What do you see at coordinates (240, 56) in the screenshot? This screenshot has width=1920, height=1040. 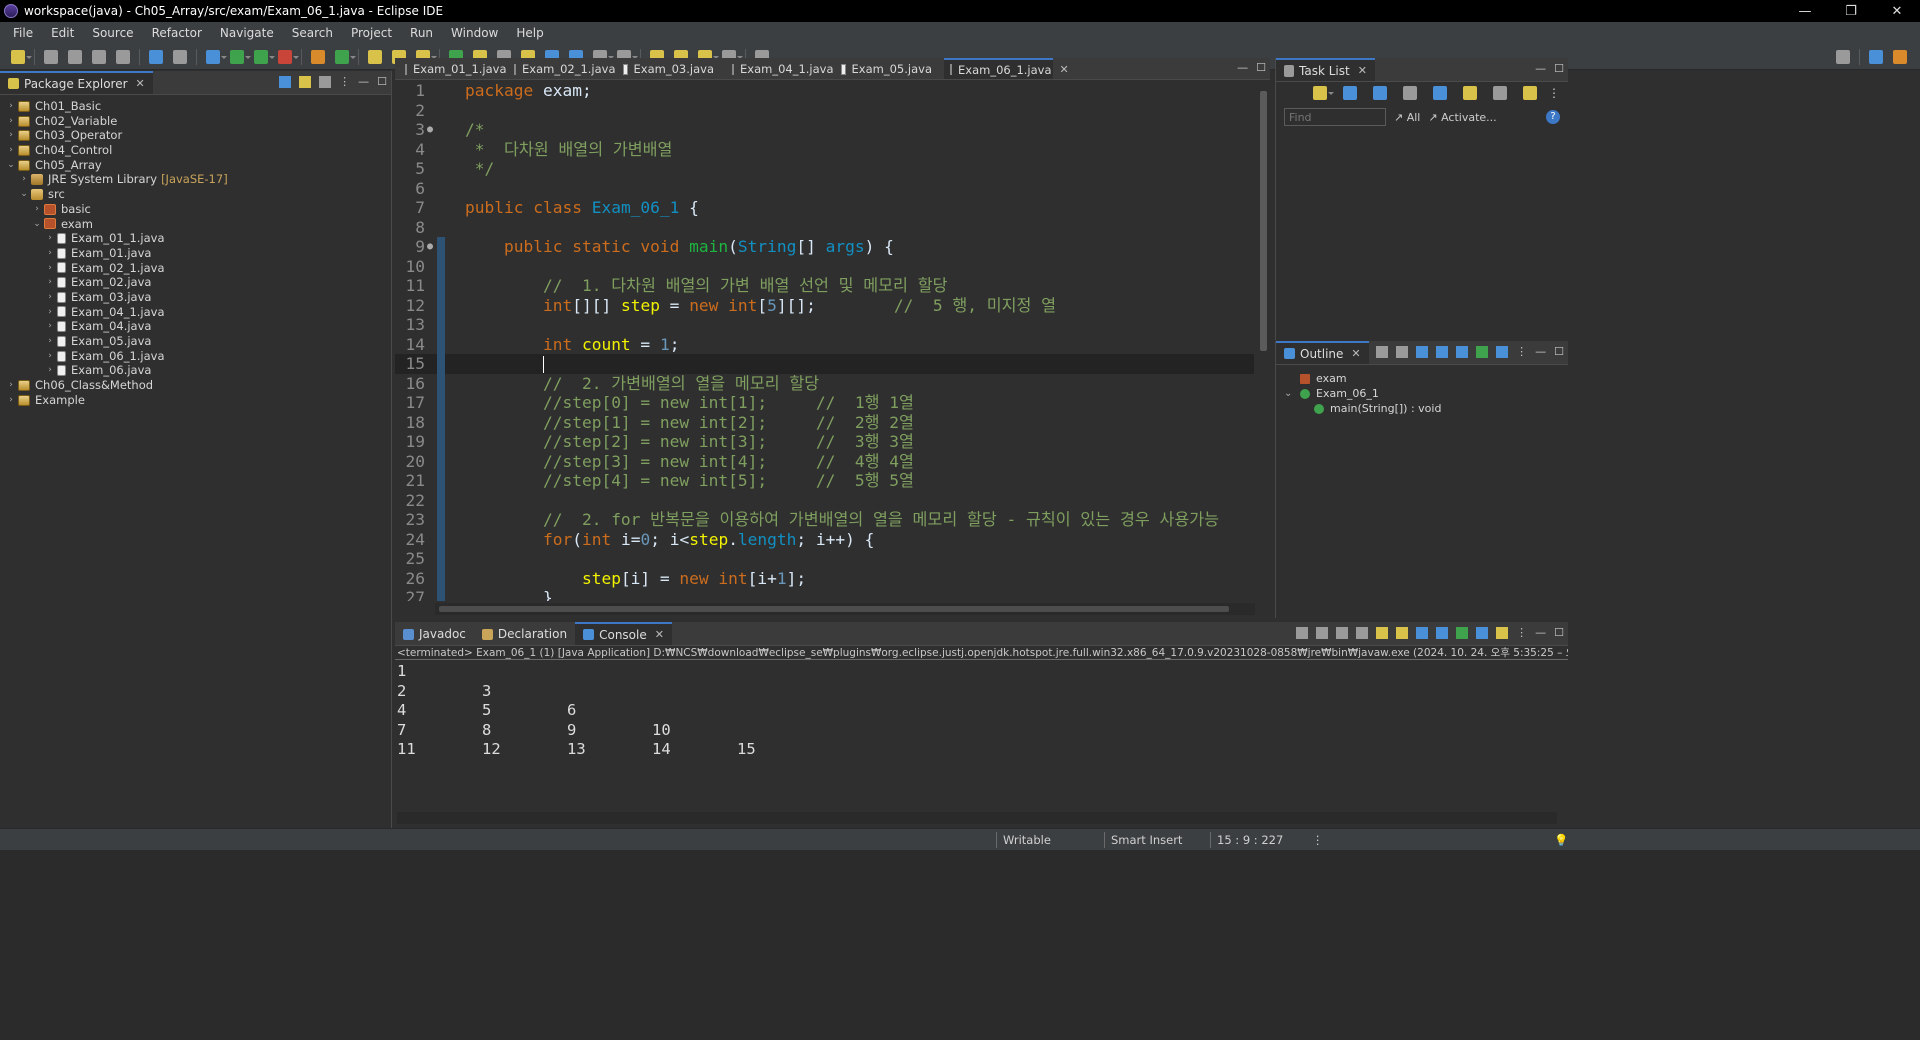 I see `run-icon` at bounding box center [240, 56].